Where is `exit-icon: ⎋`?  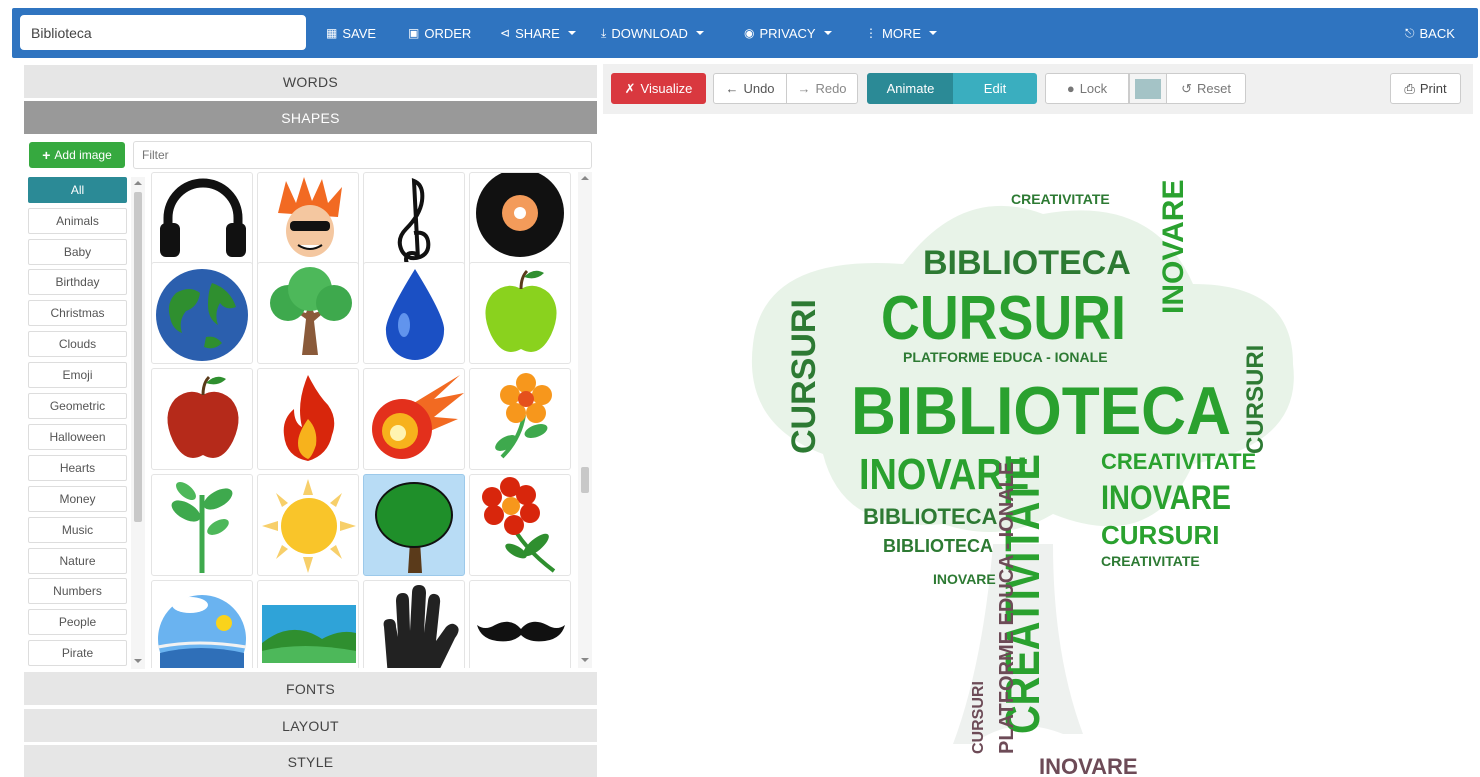
exit-icon: ⎋ is located at coordinates (1410, 32).